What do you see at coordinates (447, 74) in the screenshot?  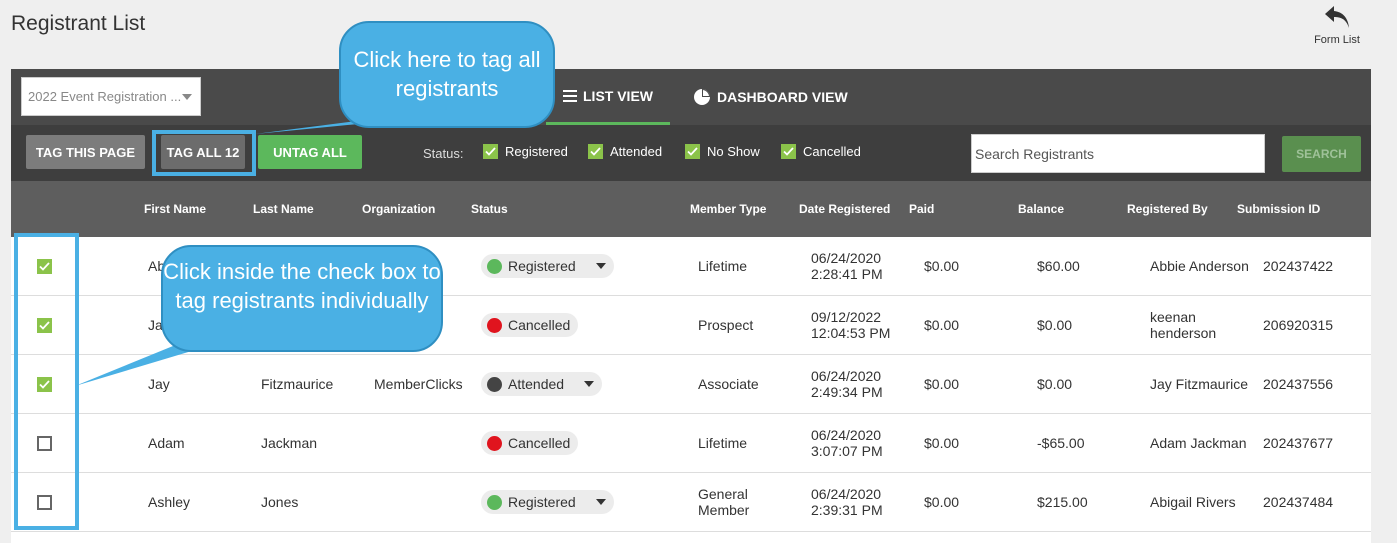 I see `callout-tag-all: Click here to tag all registrants` at bounding box center [447, 74].